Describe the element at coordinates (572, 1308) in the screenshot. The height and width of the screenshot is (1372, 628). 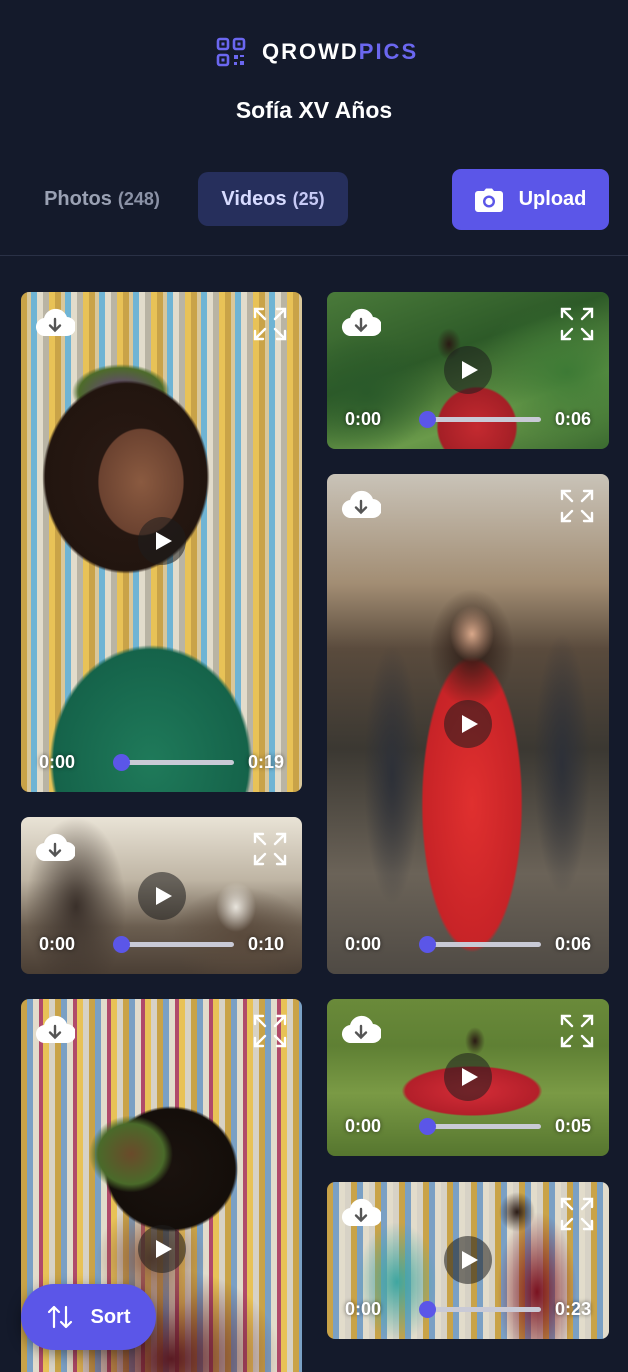
I see `duration: 0:23` at that location.